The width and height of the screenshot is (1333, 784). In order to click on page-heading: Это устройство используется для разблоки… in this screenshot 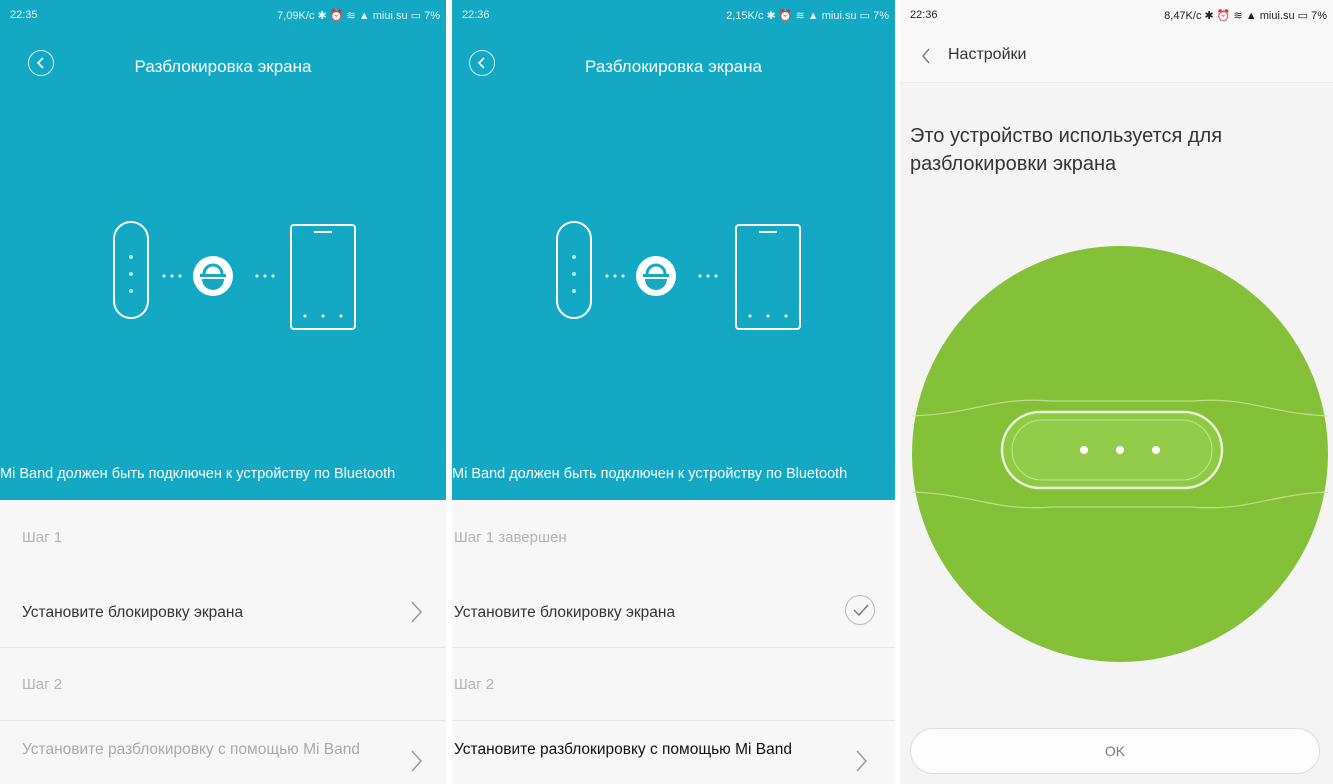, I will do `click(1066, 150)`.